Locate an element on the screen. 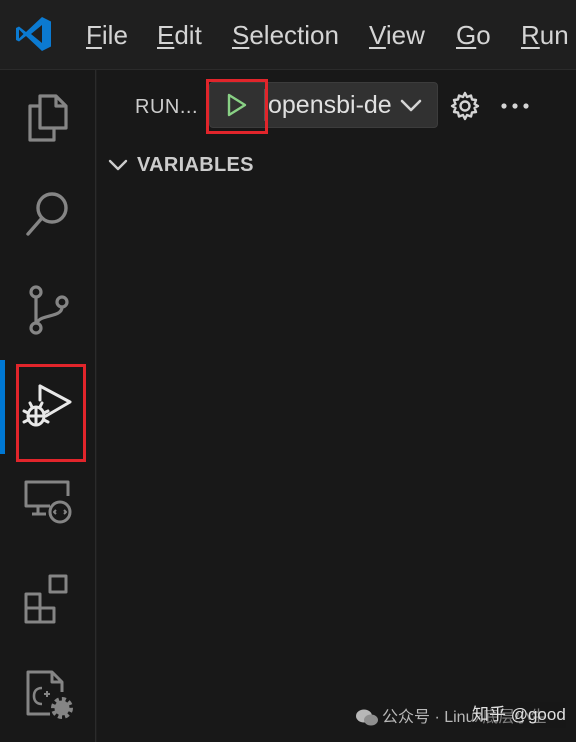  search-icon is located at coordinates (47, 214).